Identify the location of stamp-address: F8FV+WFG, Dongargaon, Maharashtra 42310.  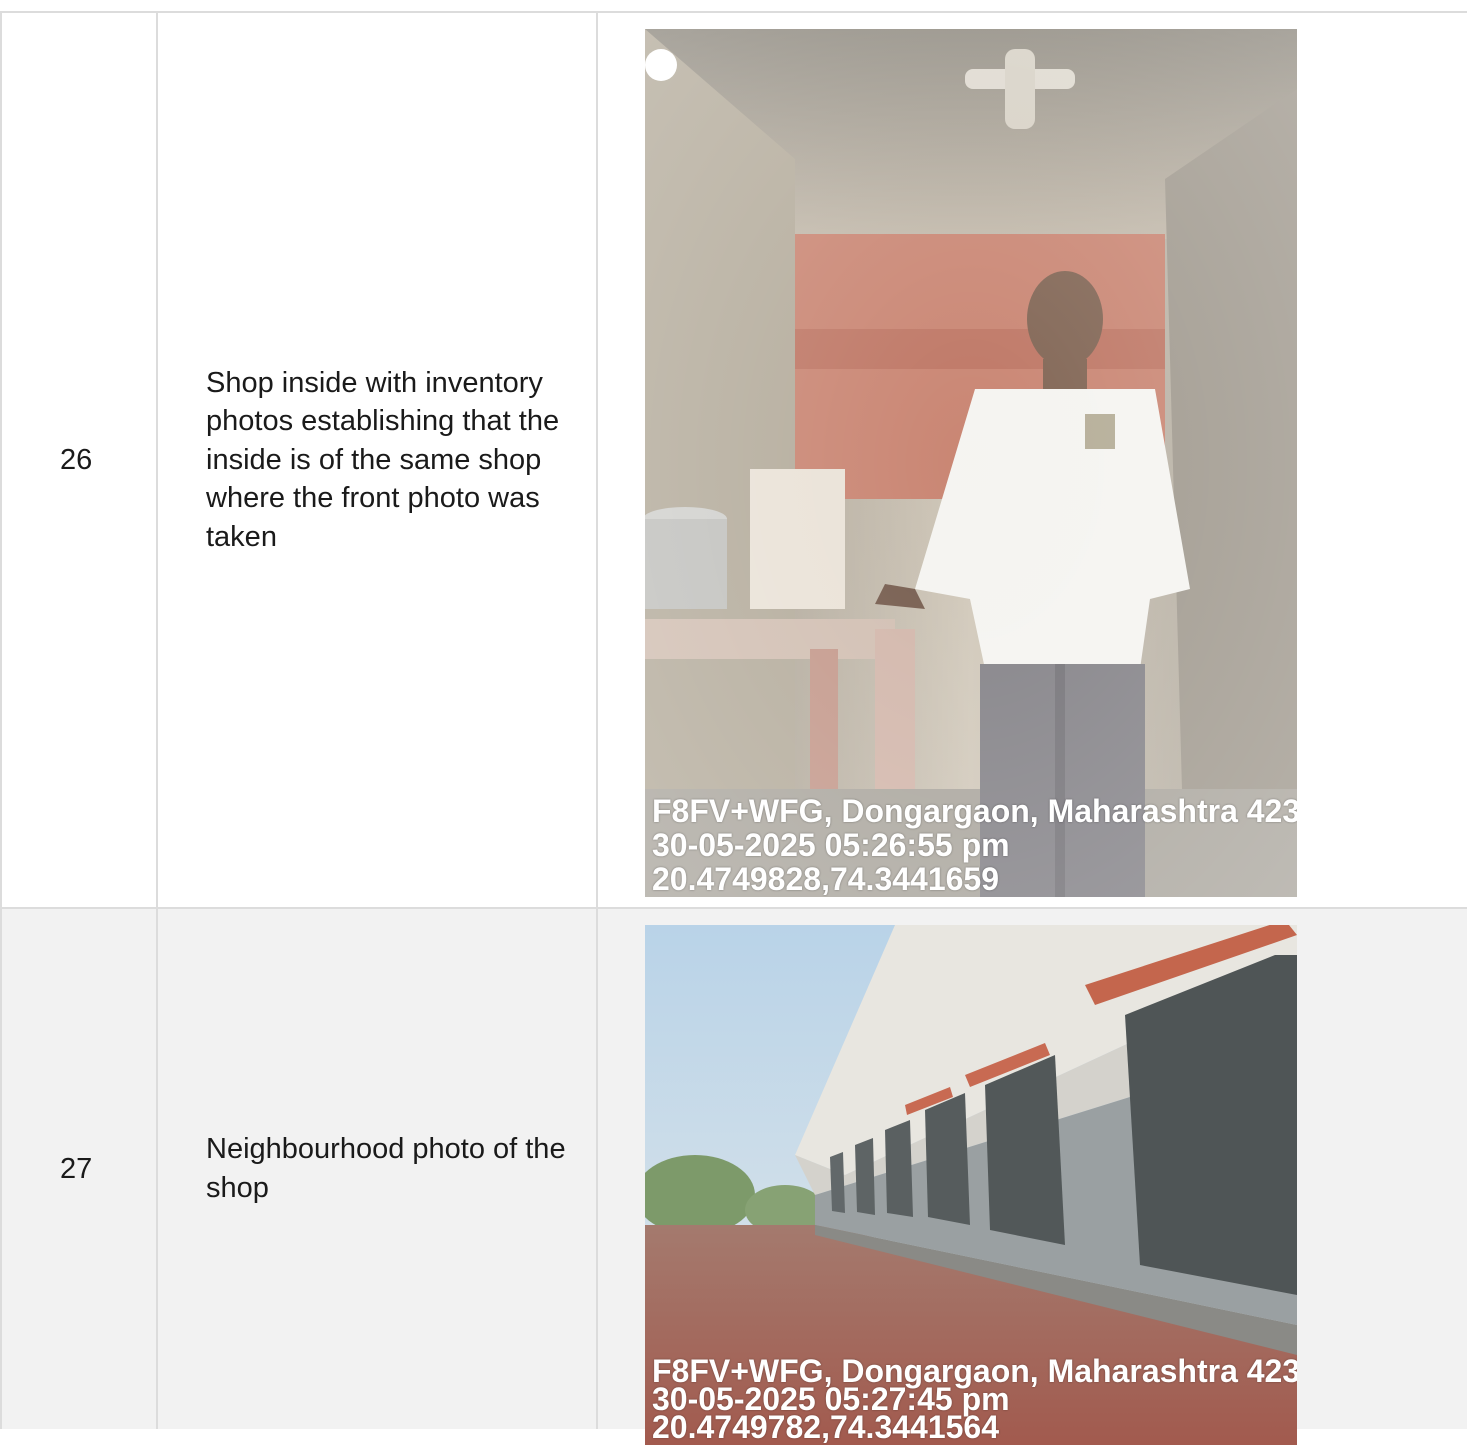
(974, 811).